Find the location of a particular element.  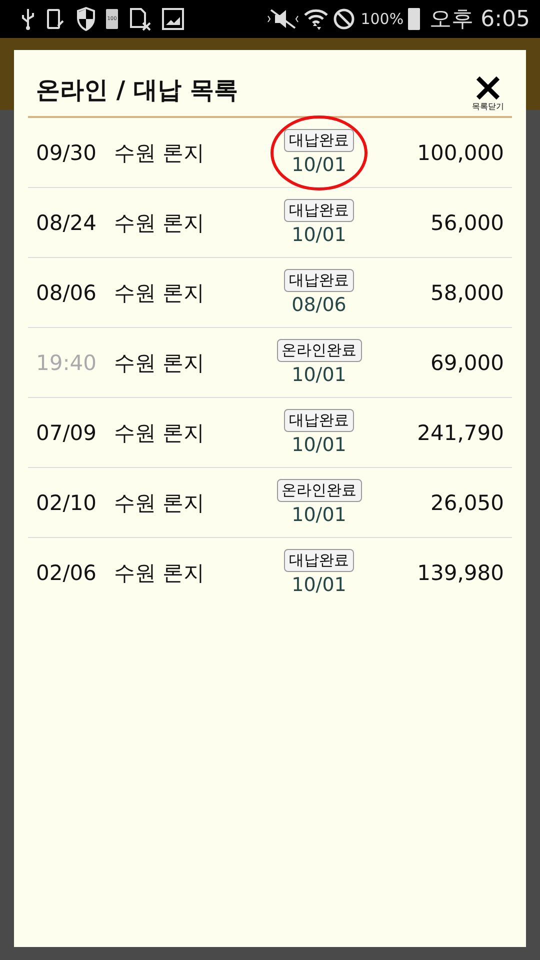

battery-icon is located at coordinates (414, 19).